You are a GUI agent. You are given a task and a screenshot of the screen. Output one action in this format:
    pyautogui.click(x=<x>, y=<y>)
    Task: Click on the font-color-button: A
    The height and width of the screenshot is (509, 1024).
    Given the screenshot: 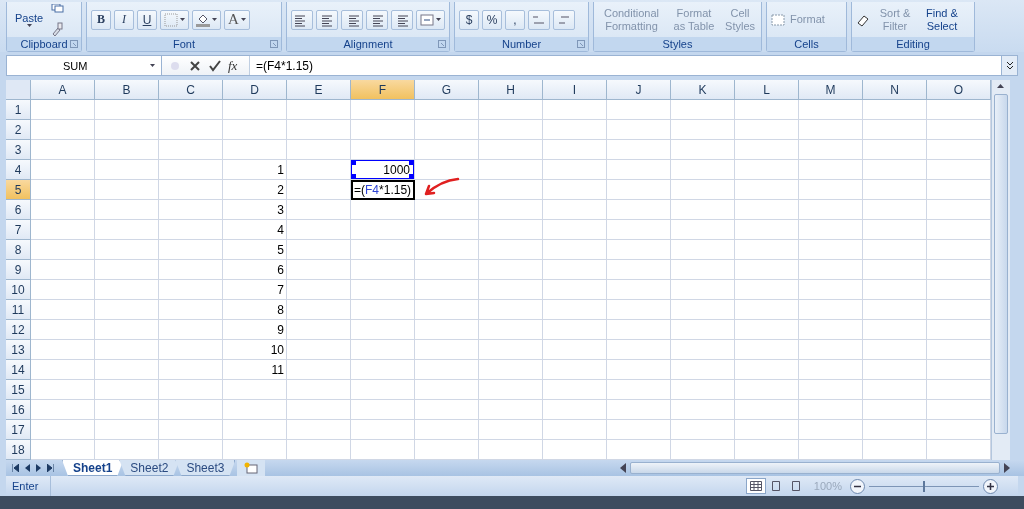 What is the action you would take?
    pyautogui.click(x=237, y=19)
    